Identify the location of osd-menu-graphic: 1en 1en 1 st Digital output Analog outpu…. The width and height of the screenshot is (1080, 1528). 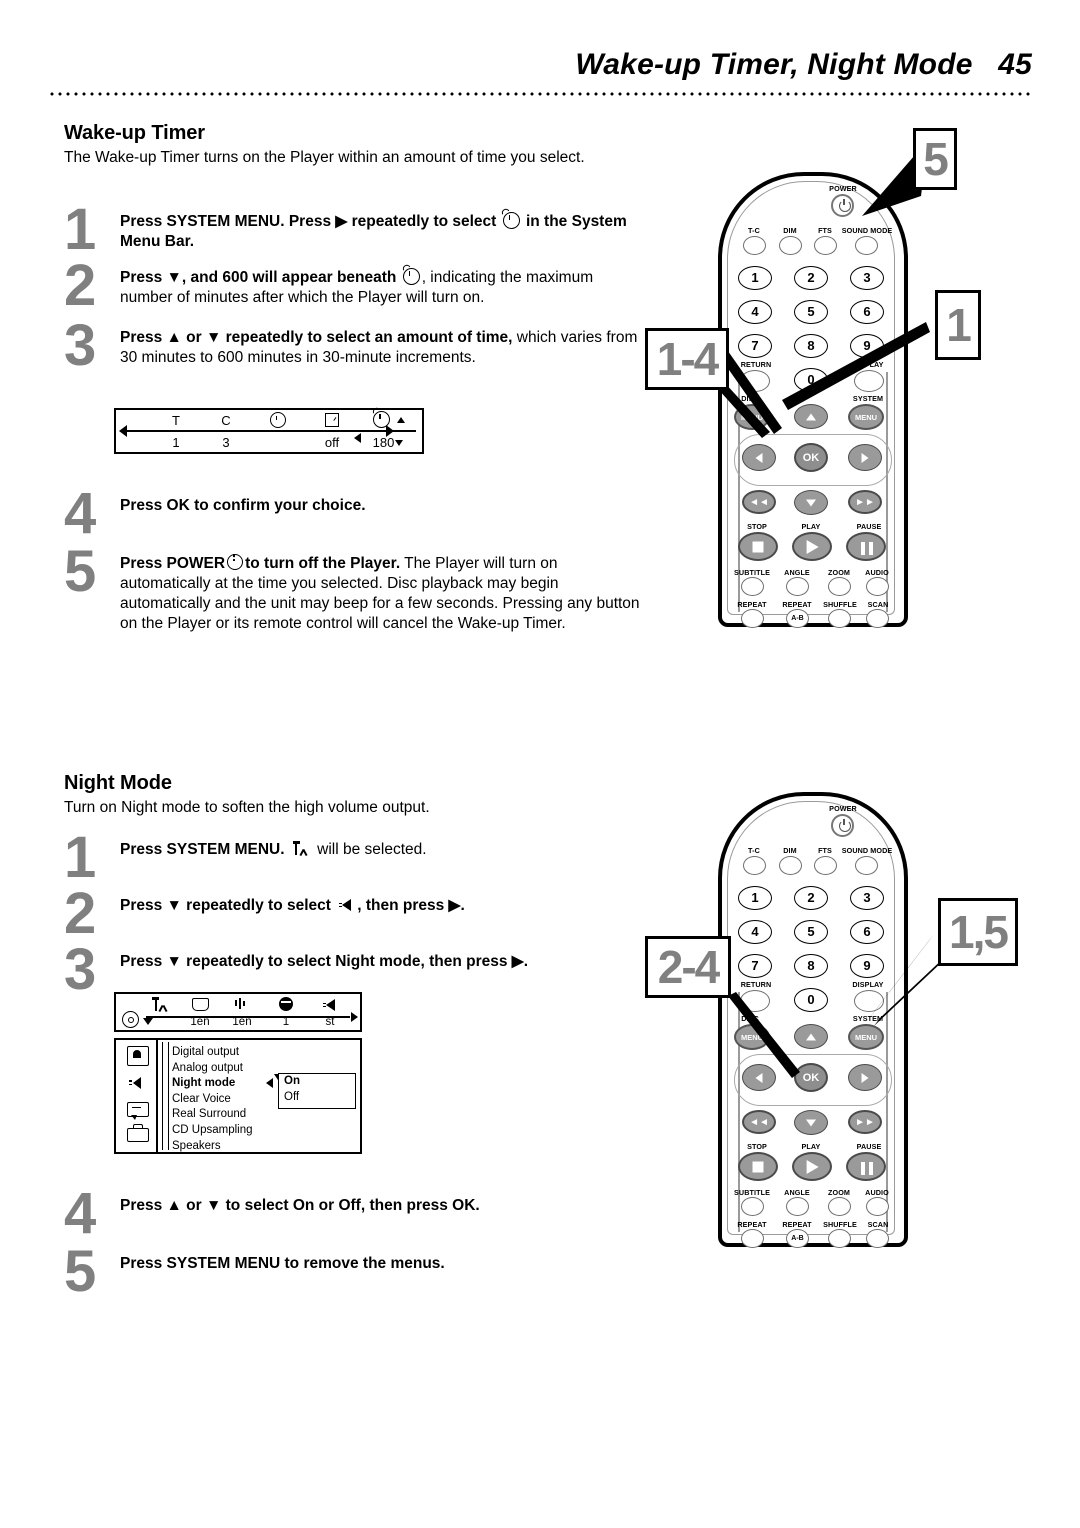
(239, 1073).